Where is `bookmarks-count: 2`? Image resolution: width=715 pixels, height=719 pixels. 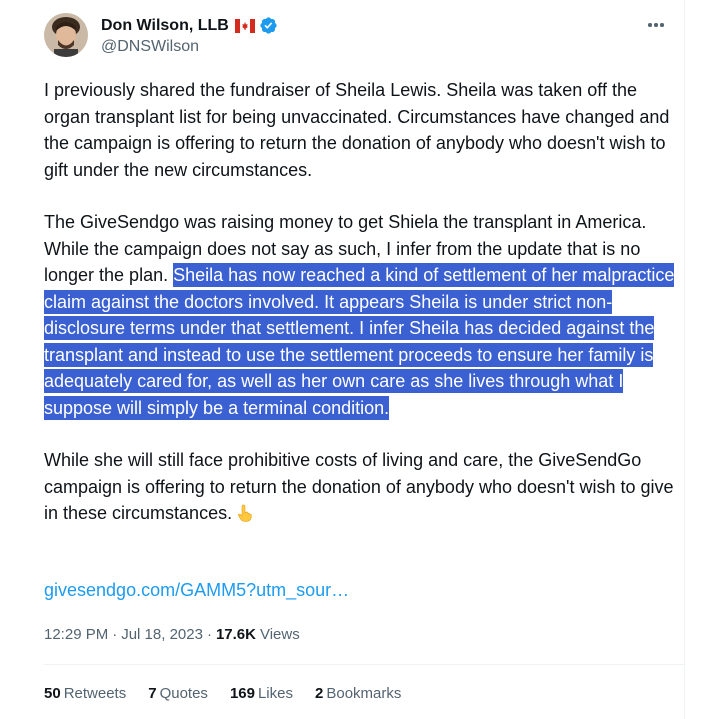
bookmarks-count: 2 is located at coordinates (319, 693).